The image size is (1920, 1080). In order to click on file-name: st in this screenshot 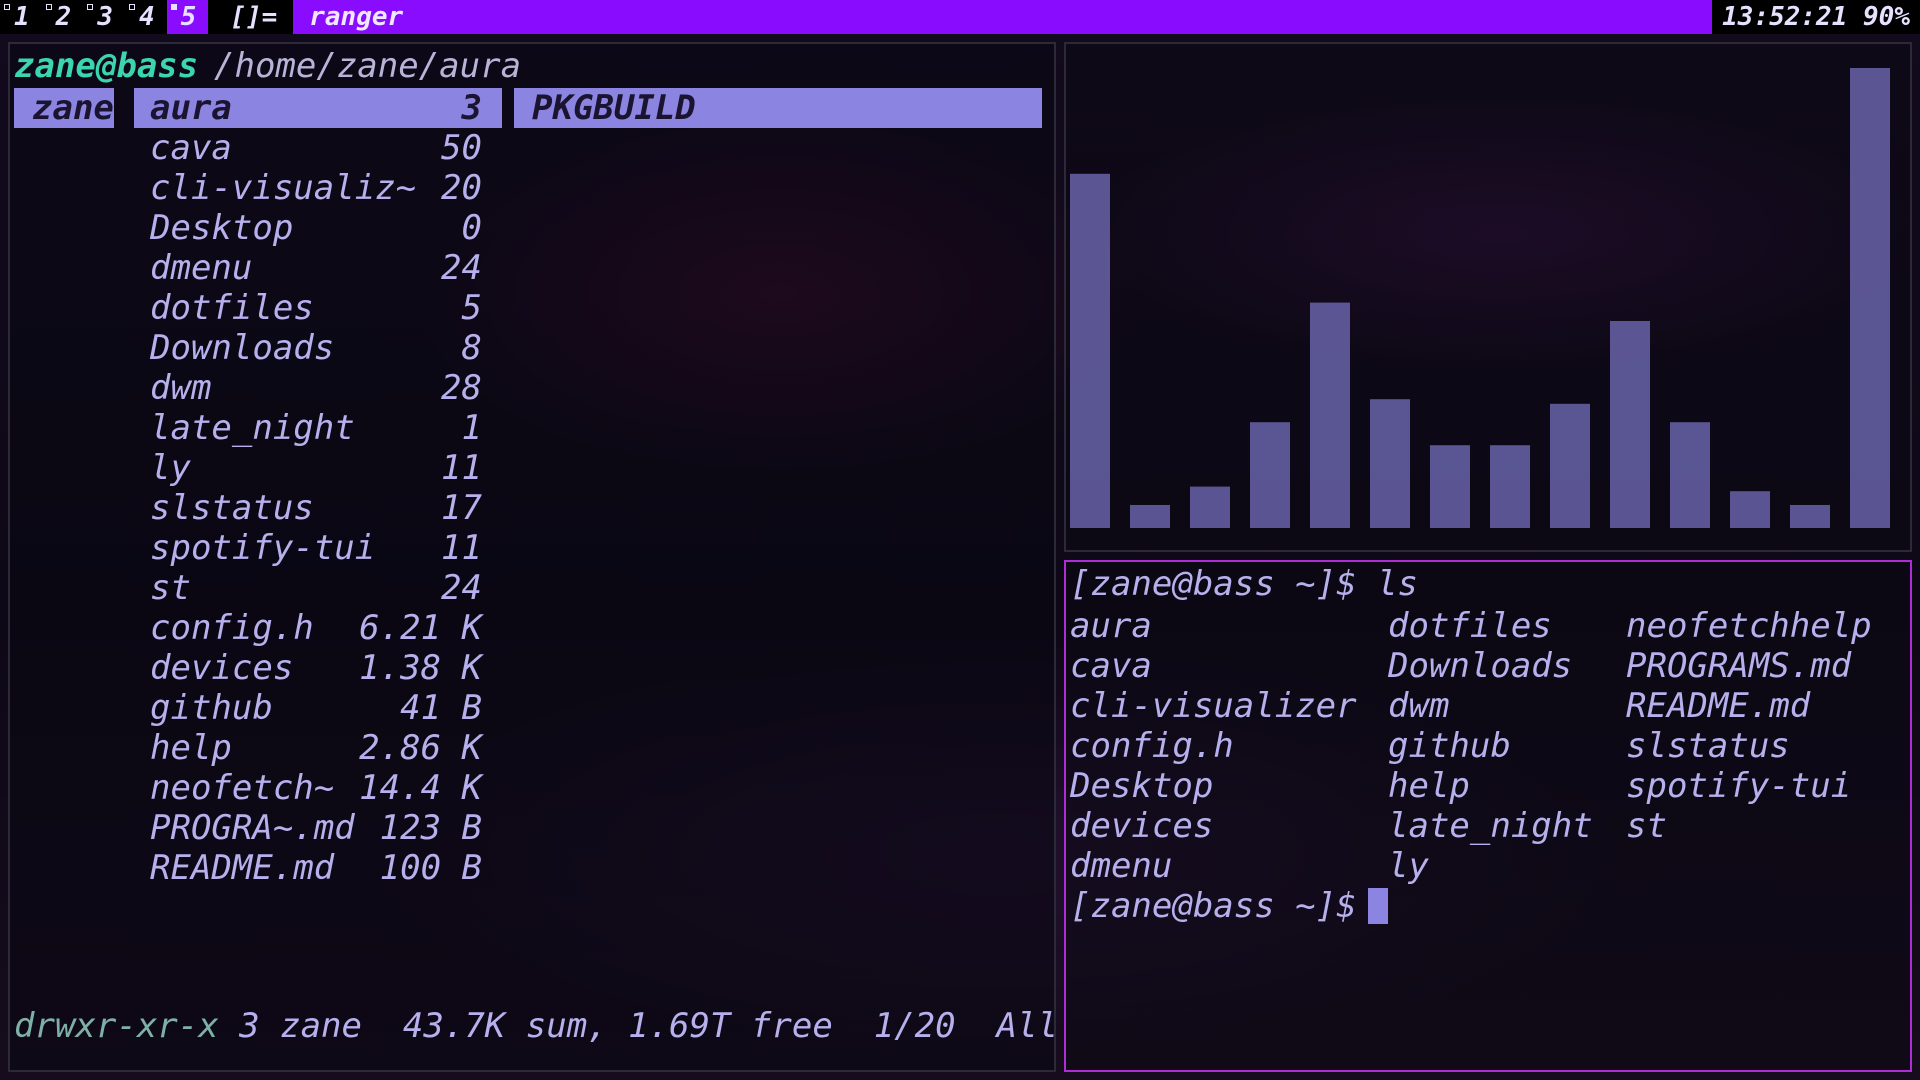, I will do `click(170, 588)`.